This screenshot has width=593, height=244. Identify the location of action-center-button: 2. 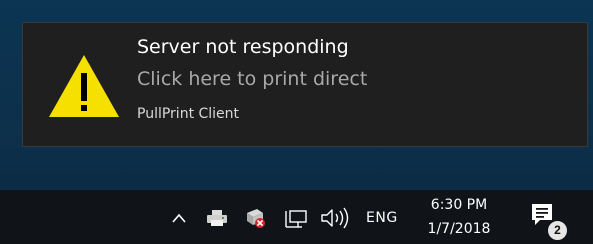
(550, 222).